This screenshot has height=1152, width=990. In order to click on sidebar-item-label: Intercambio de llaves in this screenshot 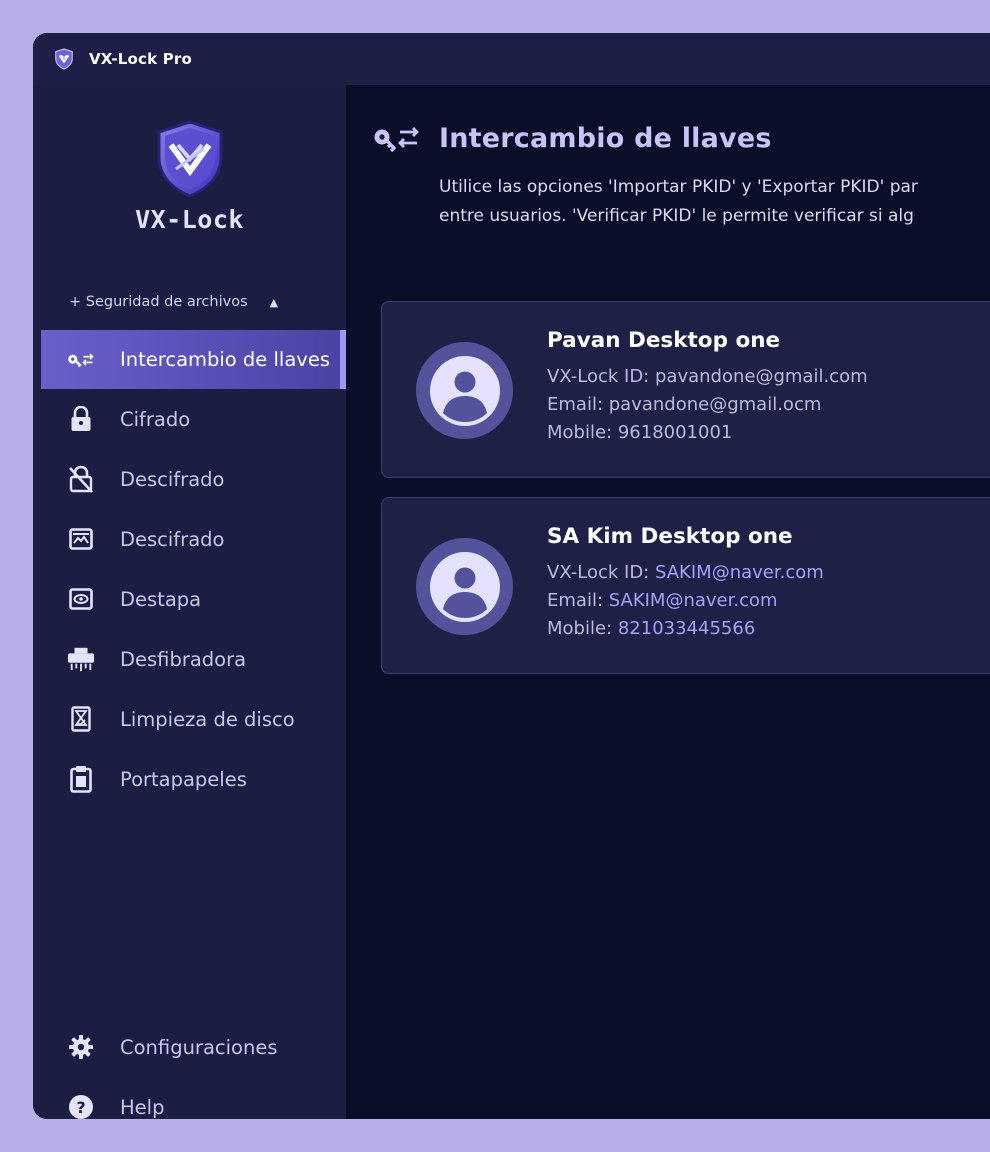, I will do `click(225, 359)`.